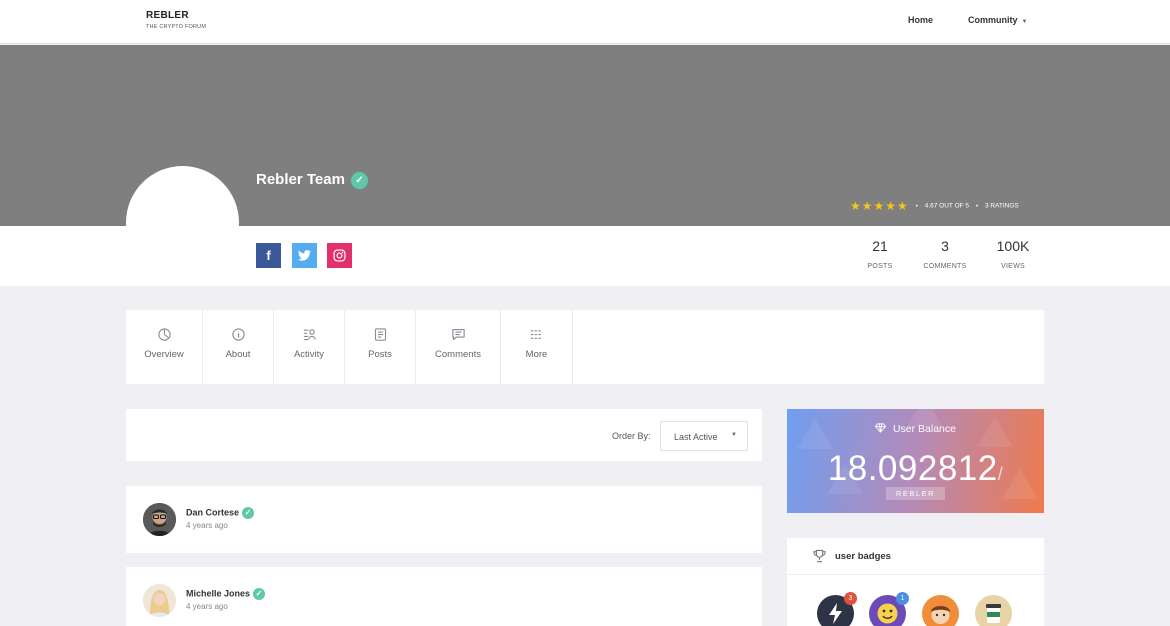  I want to click on balance-slash: /, so click(1000, 474).